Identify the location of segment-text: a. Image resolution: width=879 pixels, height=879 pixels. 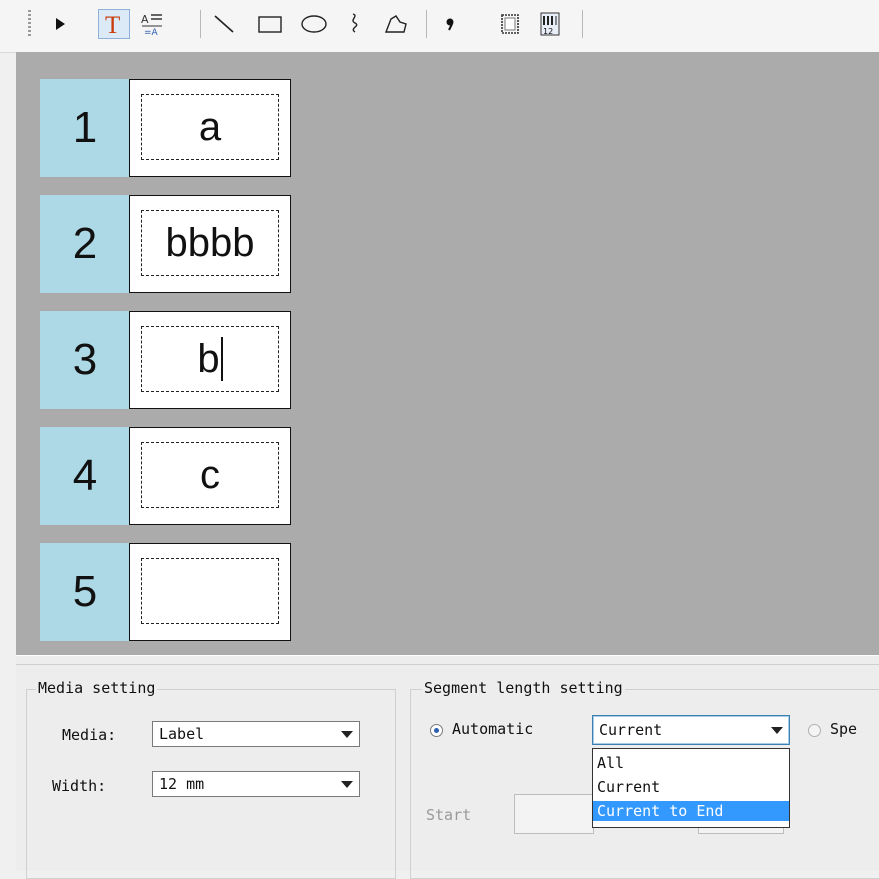
(210, 126).